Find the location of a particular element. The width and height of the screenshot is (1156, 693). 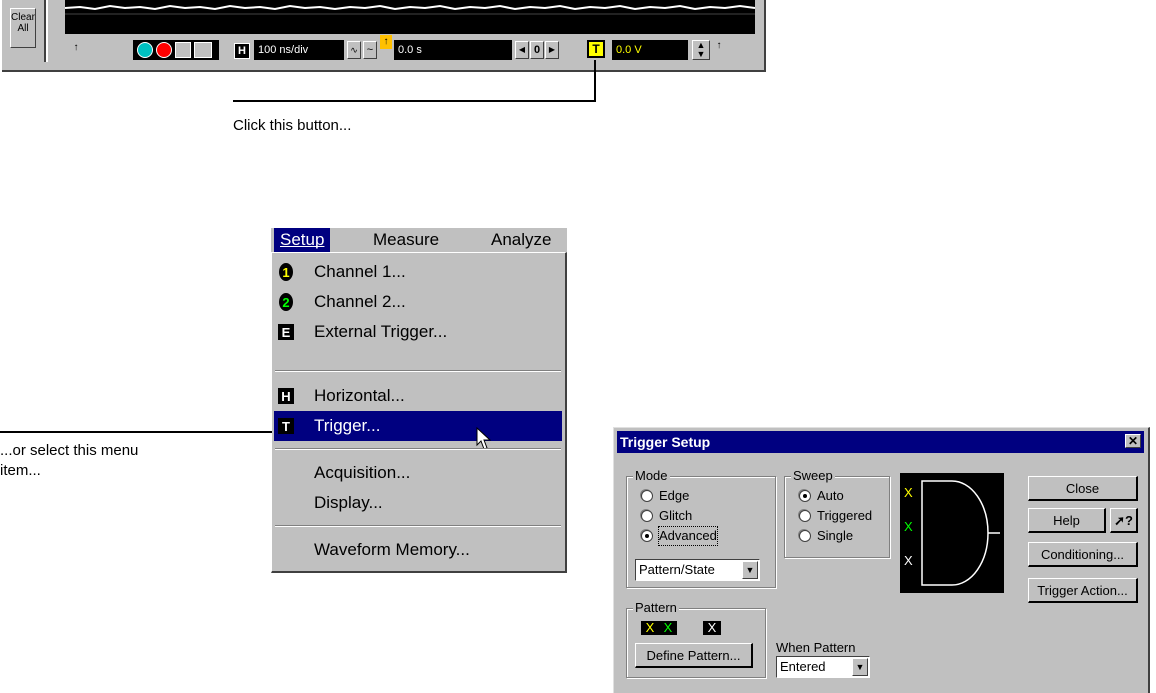

callout-line-horizontal is located at coordinates (414, 101).